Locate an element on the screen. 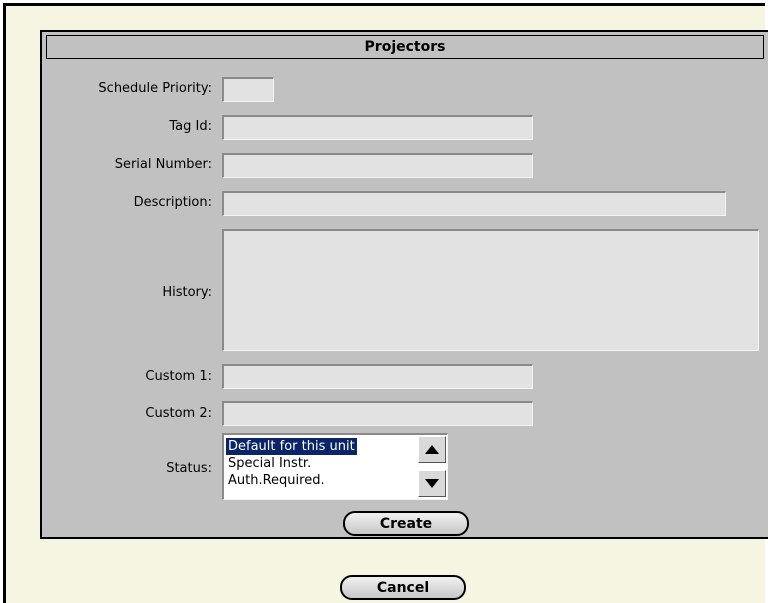 This screenshot has height=603, width=768. serial-number-input is located at coordinates (377, 165).